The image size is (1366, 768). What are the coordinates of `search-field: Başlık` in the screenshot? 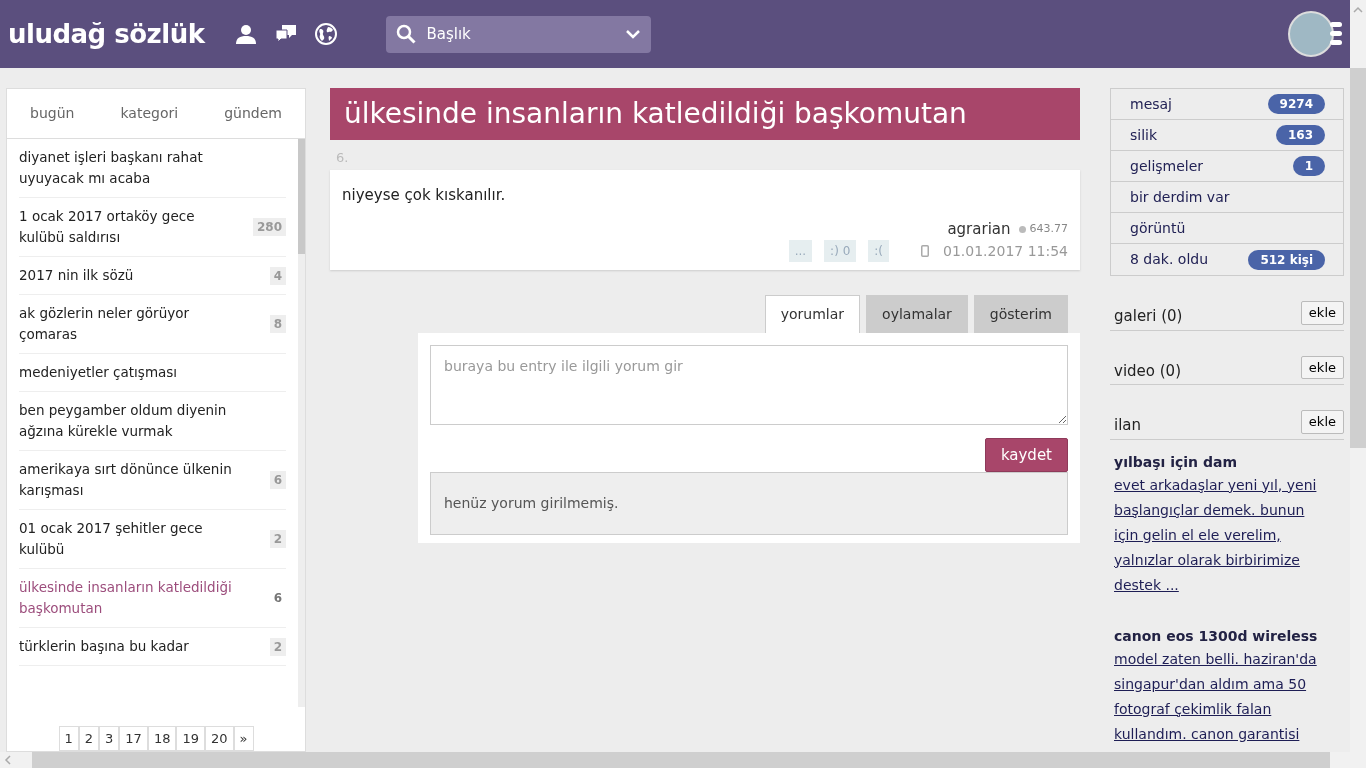 It's located at (519, 34).